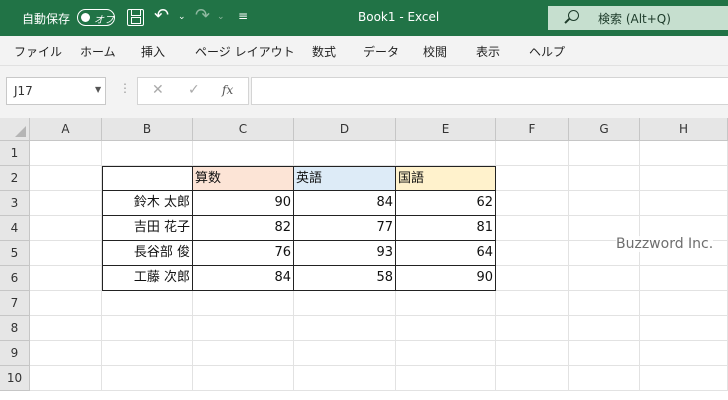 The width and height of the screenshot is (728, 400). I want to click on cell-f2, so click(532, 178).